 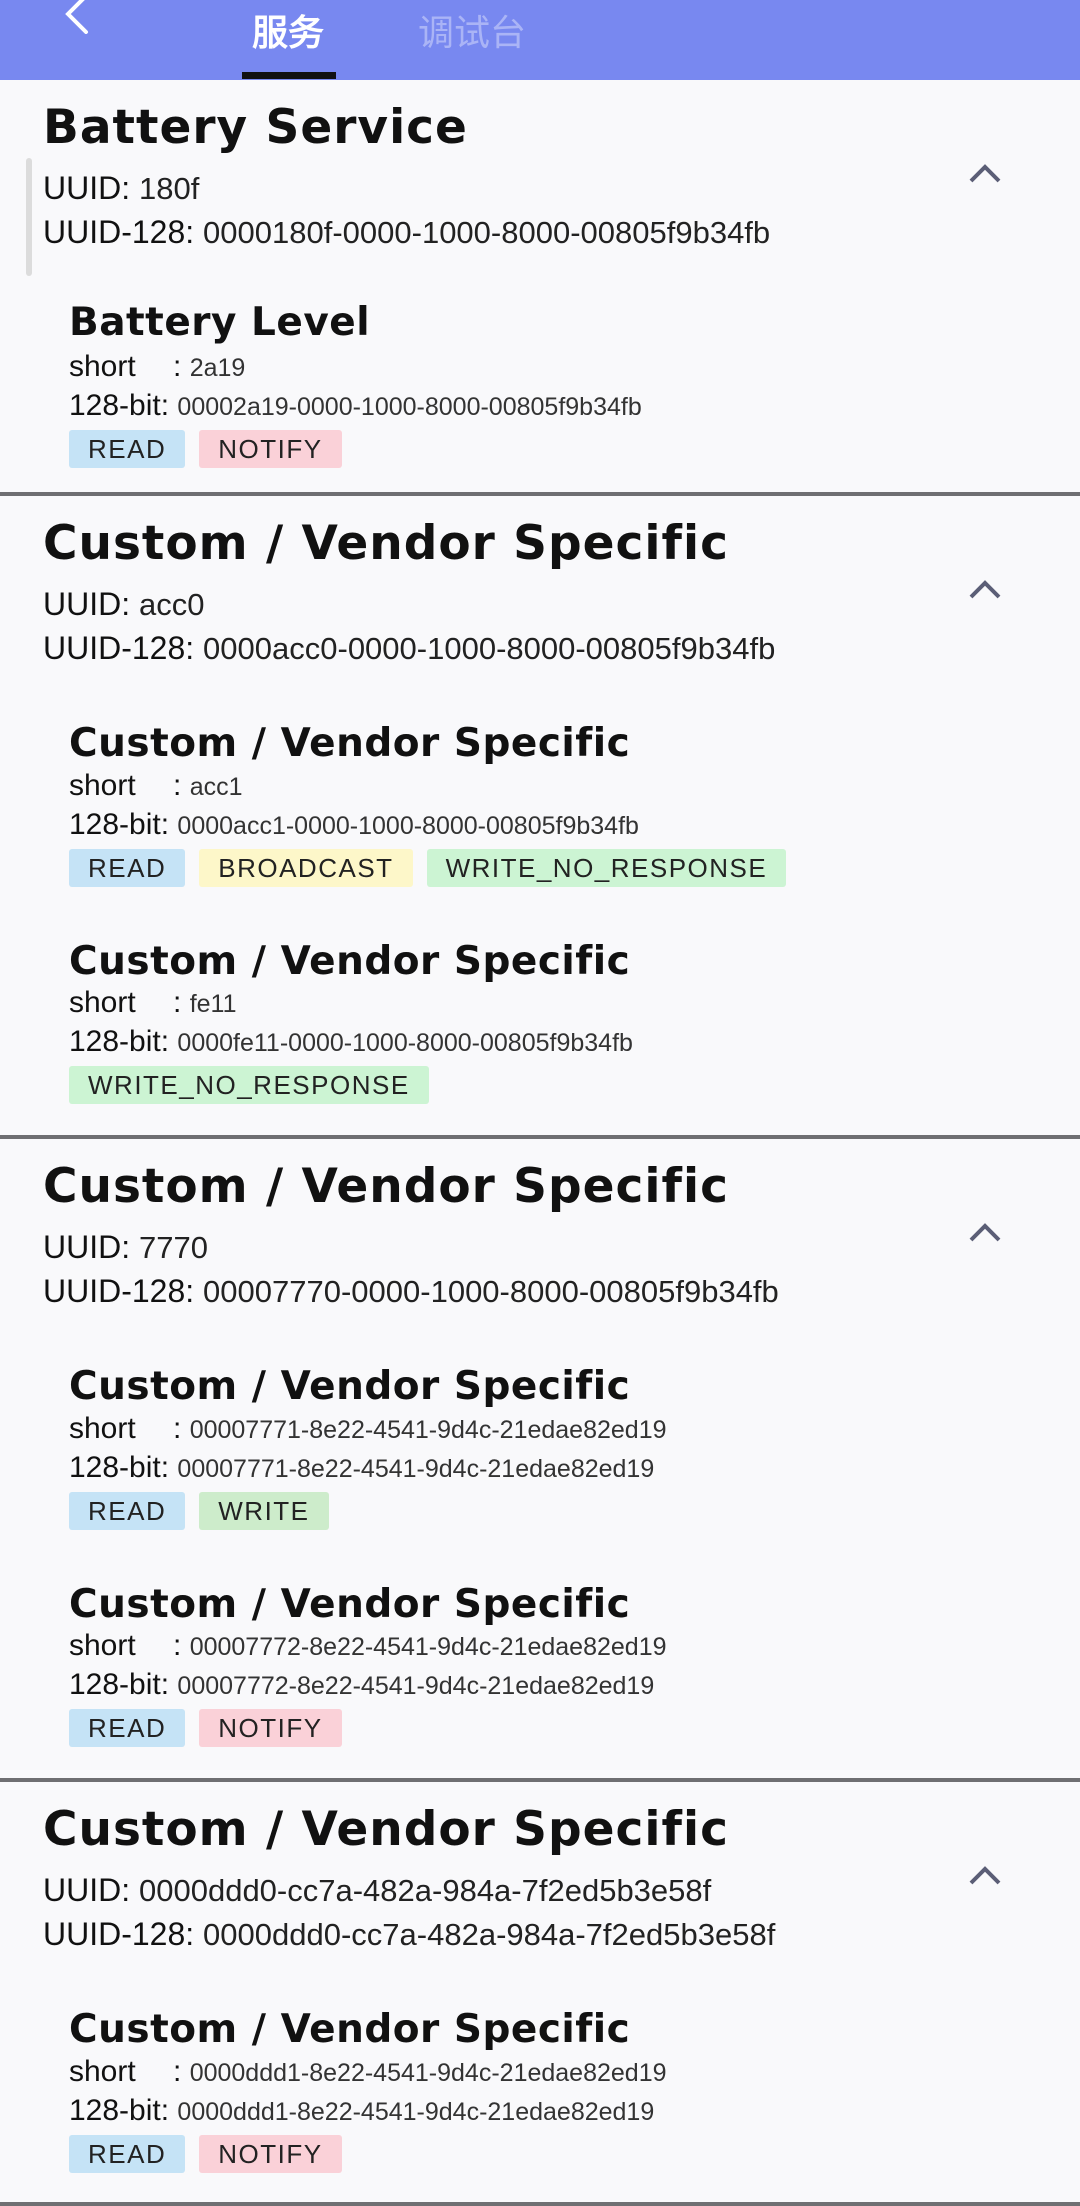 What do you see at coordinates (428, 1430) in the screenshot?
I see `short-value: 00007771-8e22-4541-9d4c-21edae82ed19` at bounding box center [428, 1430].